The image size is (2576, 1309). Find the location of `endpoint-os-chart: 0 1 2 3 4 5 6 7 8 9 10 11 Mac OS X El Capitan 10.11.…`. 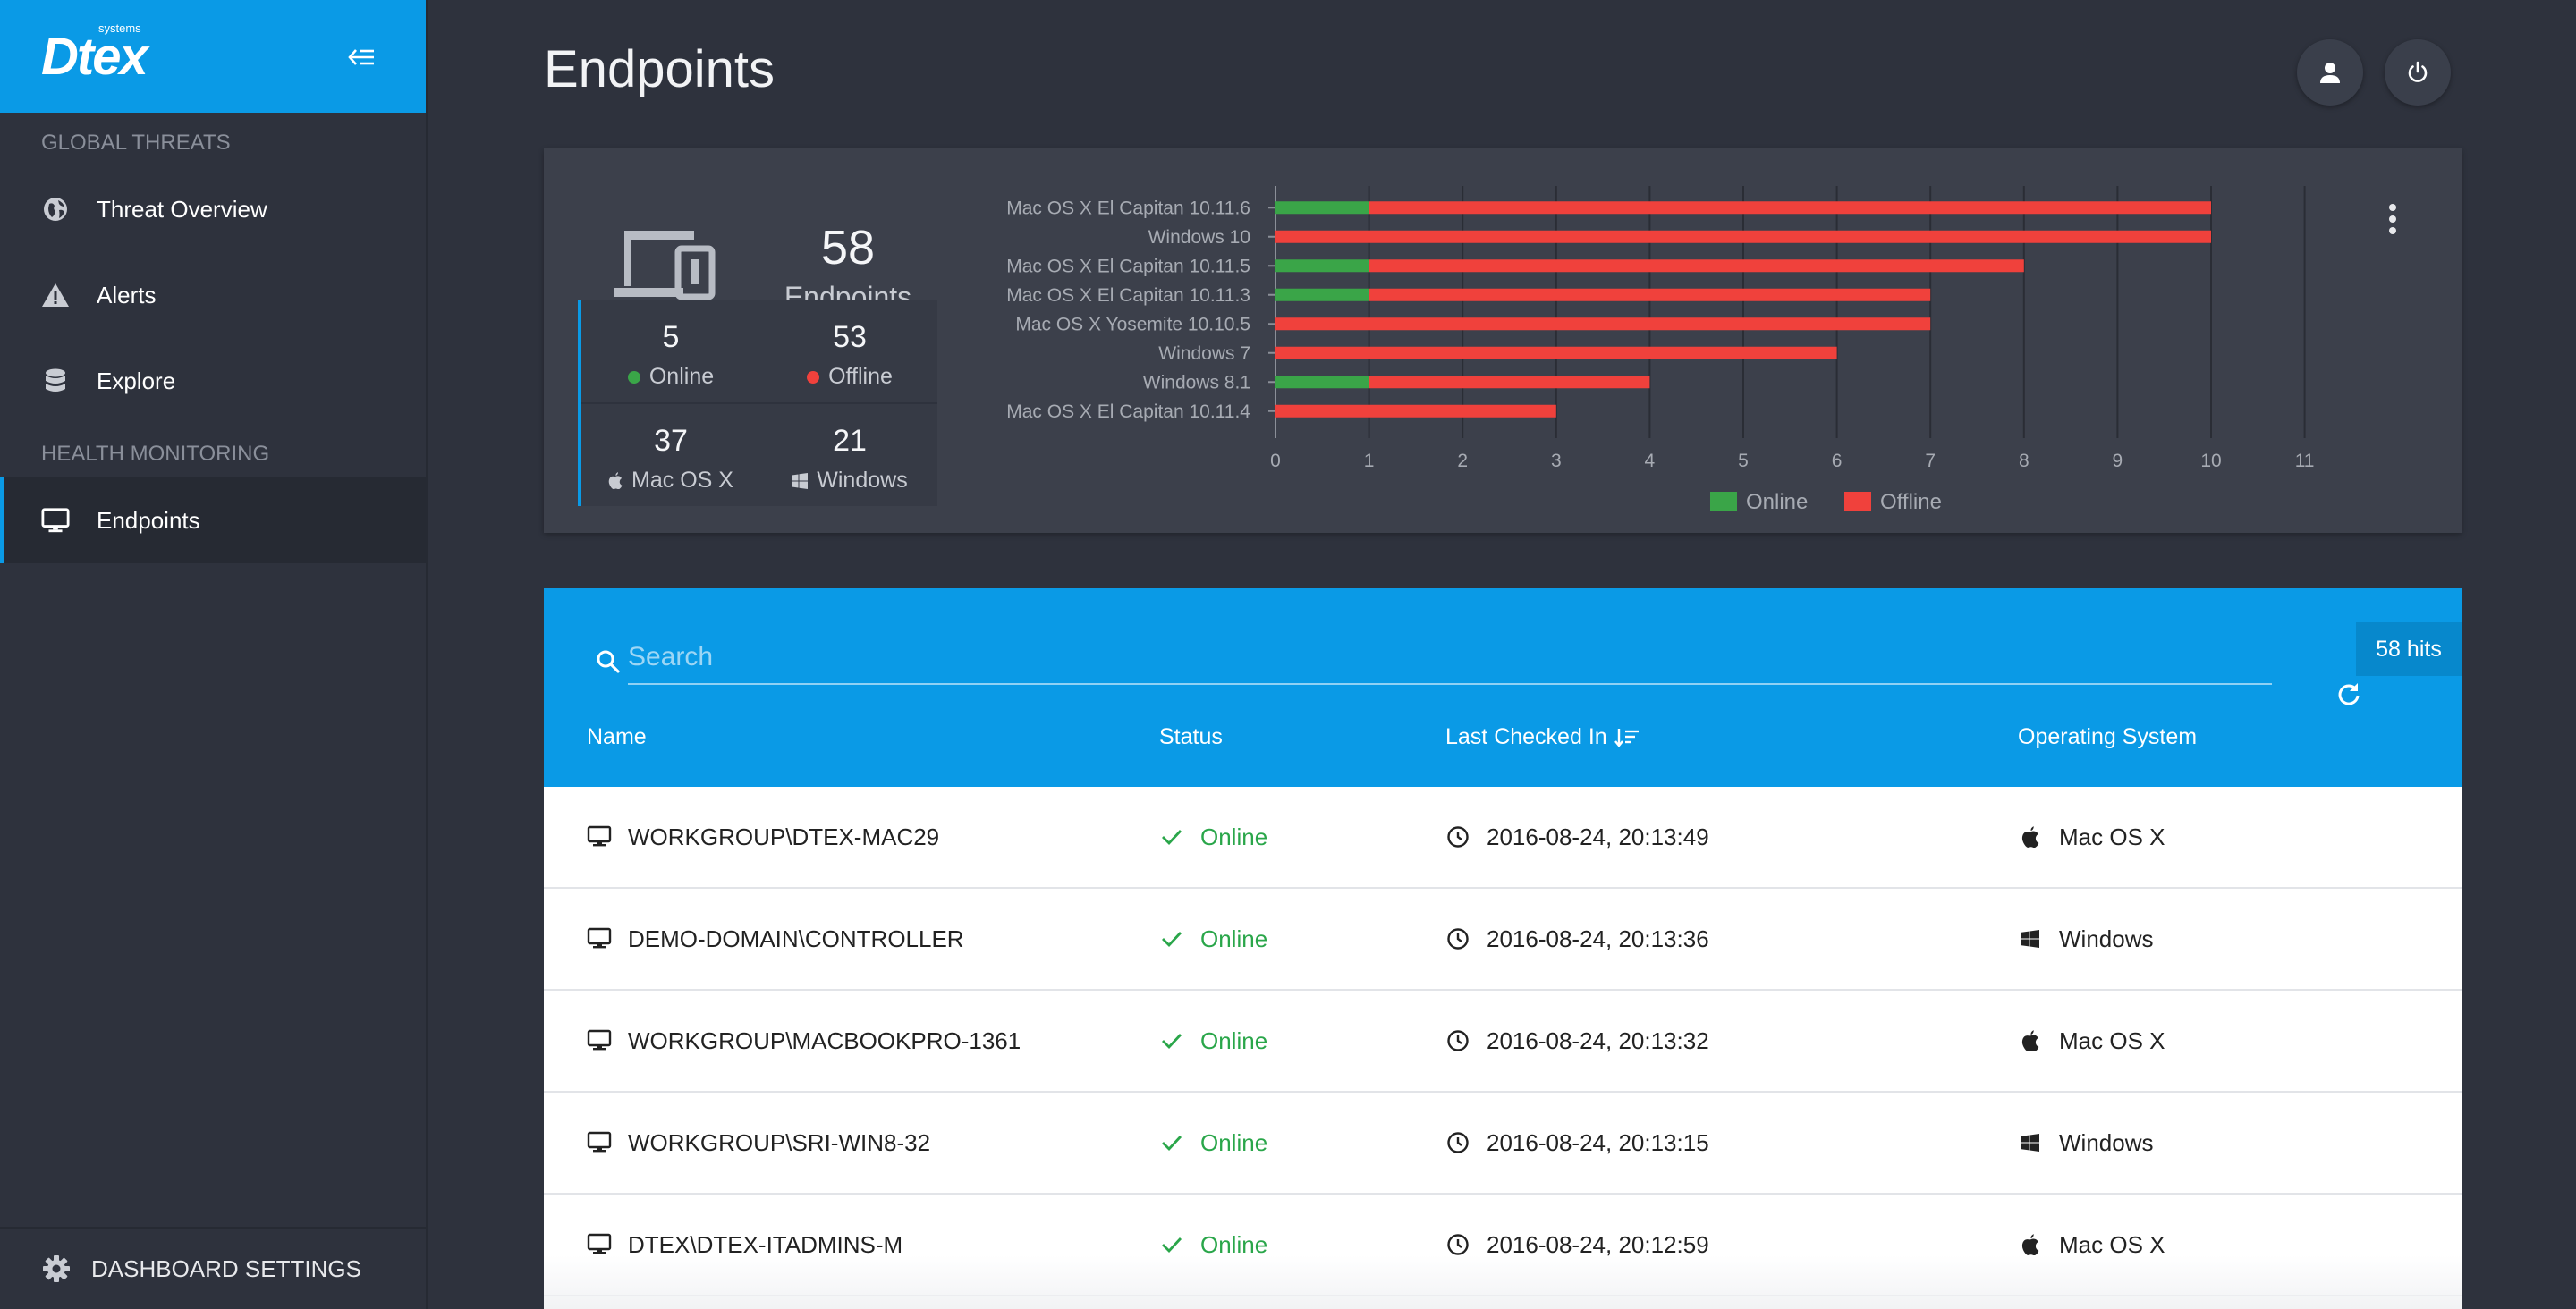

endpoint-os-chart: 0 1 2 3 4 5 6 7 8 9 10 11 Mac OS X El Capitan 10.11.… is located at coordinates (1660, 350).